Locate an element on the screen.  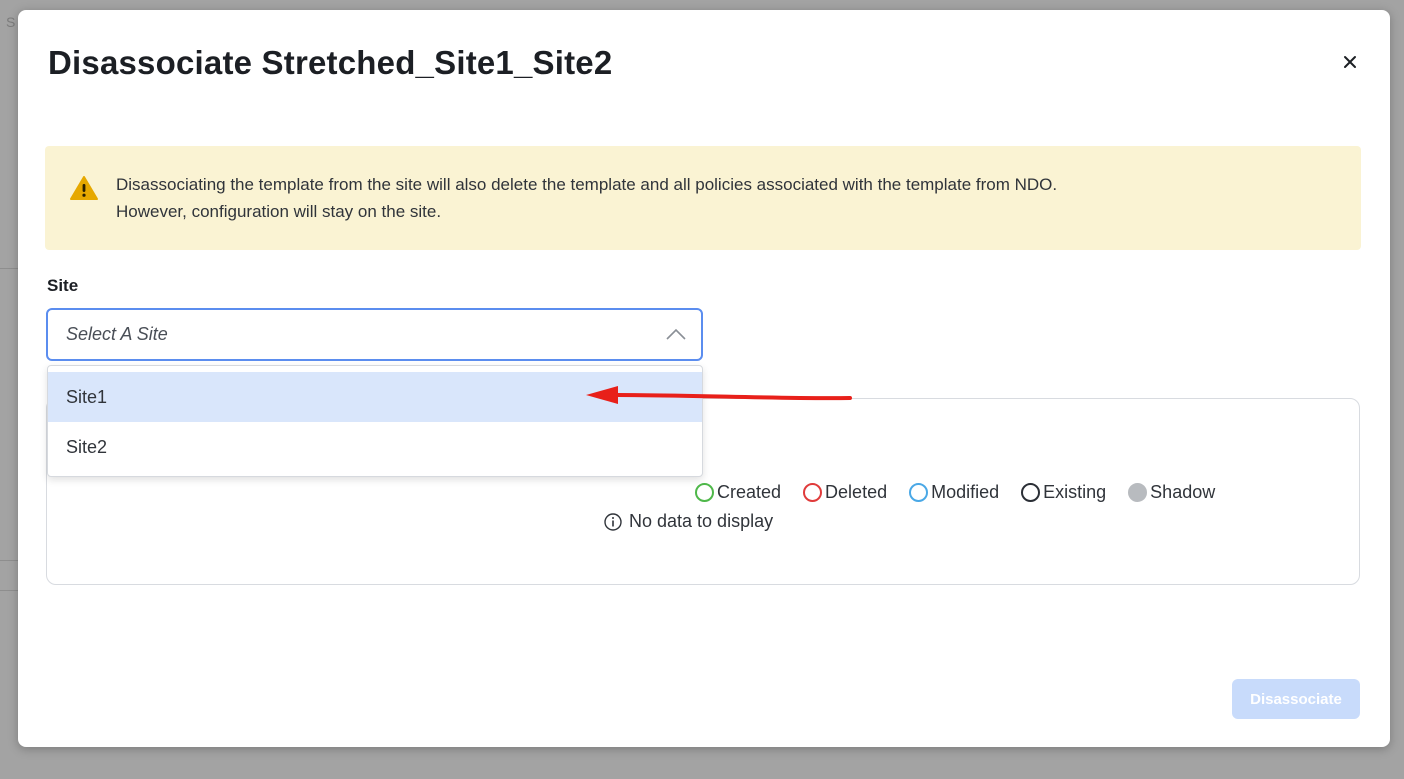
empty-state: No data to display is located at coordinates (688, 521).